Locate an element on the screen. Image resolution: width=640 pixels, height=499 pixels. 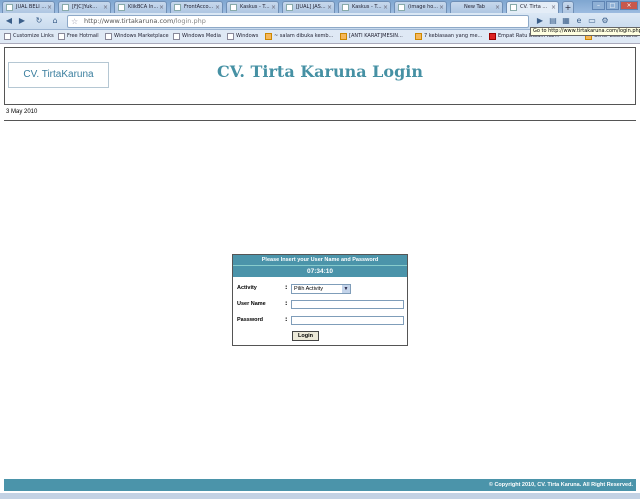
tab-klikbca: KlikBCA In... × is located at coordinates (140, 7).